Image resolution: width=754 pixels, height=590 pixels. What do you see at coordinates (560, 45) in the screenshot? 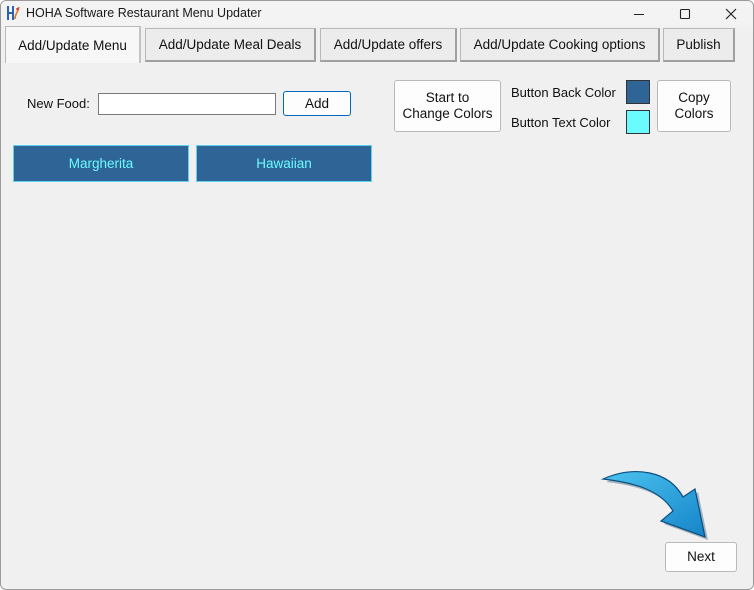
I see `tab-add-update-cooking-options: Add/Update Cooking options` at bounding box center [560, 45].